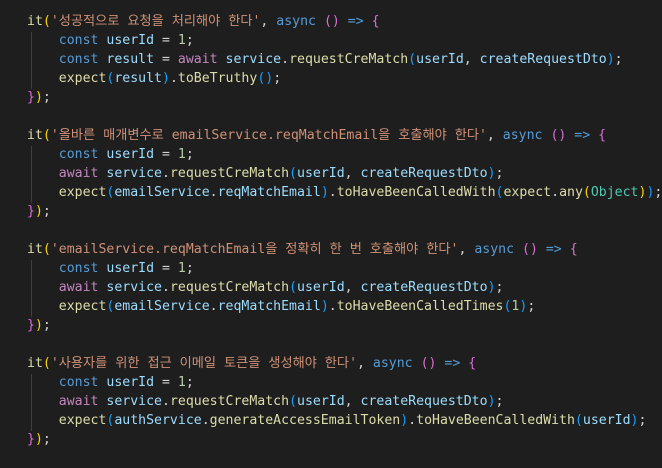 The width and height of the screenshot is (662, 468). What do you see at coordinates (155, 21) in the screenshot?
I see `test-title: '성공적으로 요청을 처리해야 한다'` at bounding box center [155, 21].